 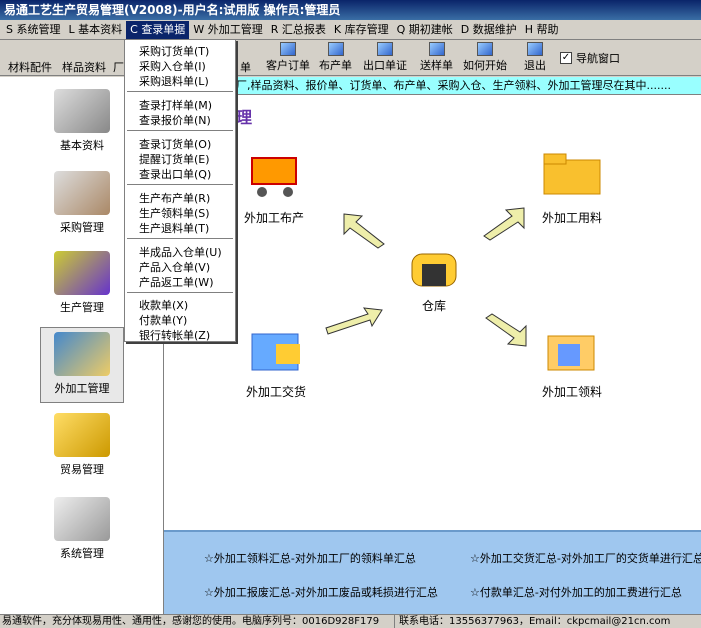 What do you see at coordinates (504, 224) in the screenshot?
I see `arrow-up-right-icon` at bounding box center [504, 224].